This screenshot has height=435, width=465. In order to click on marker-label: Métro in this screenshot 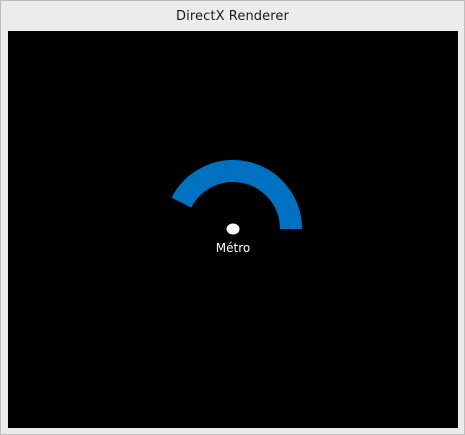, I will do `click(233, 248)`.